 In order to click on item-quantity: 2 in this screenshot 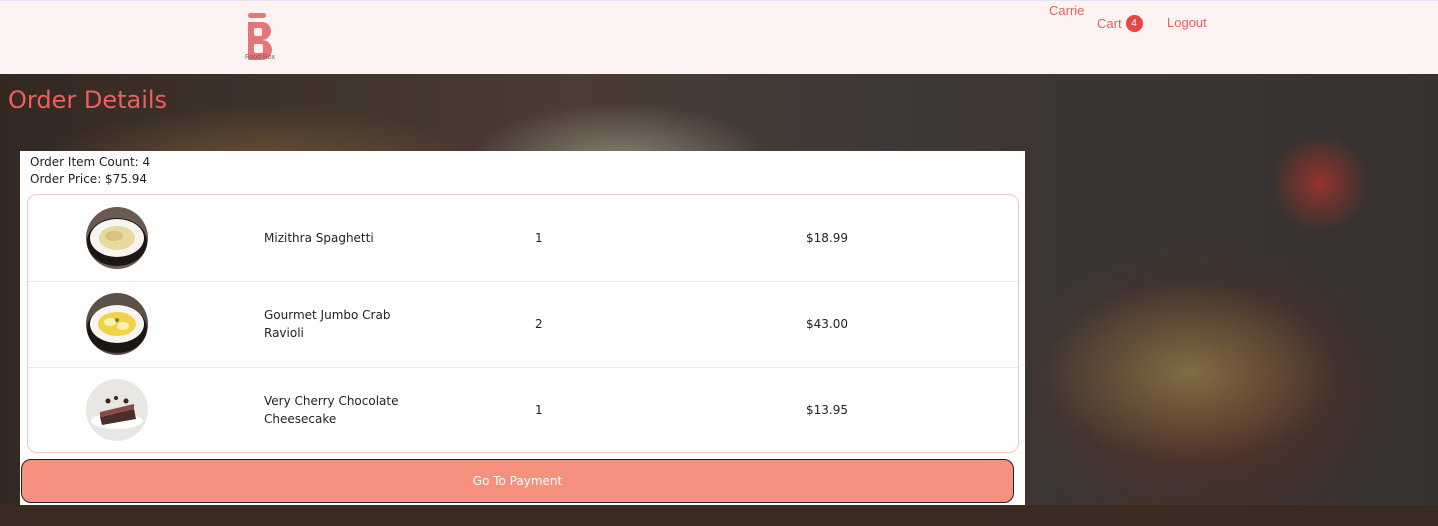, I will do `click(539, 324)`.